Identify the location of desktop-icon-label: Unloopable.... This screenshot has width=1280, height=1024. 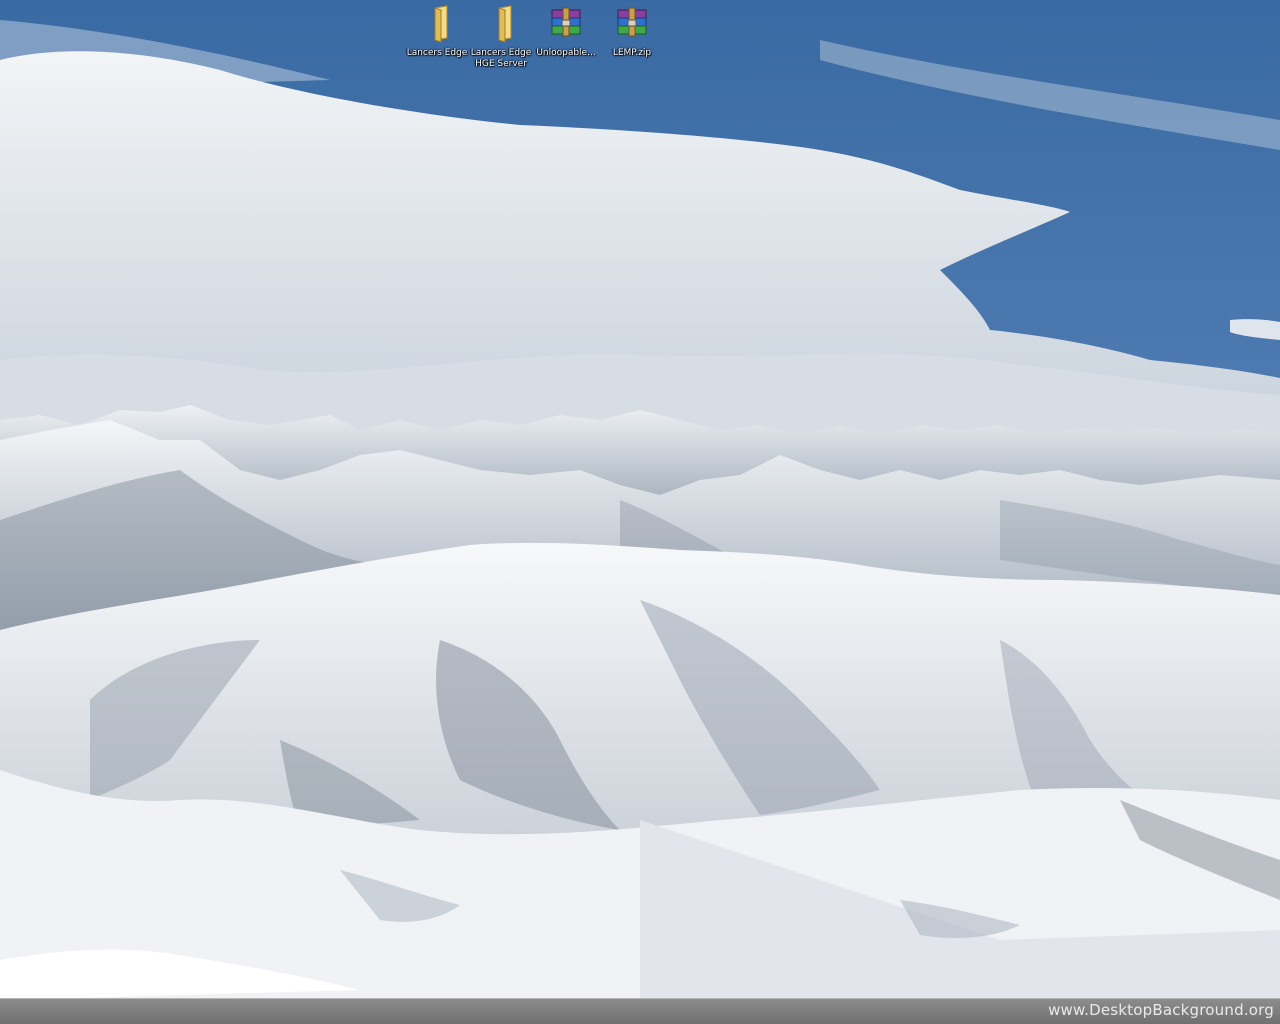
(566, 53).